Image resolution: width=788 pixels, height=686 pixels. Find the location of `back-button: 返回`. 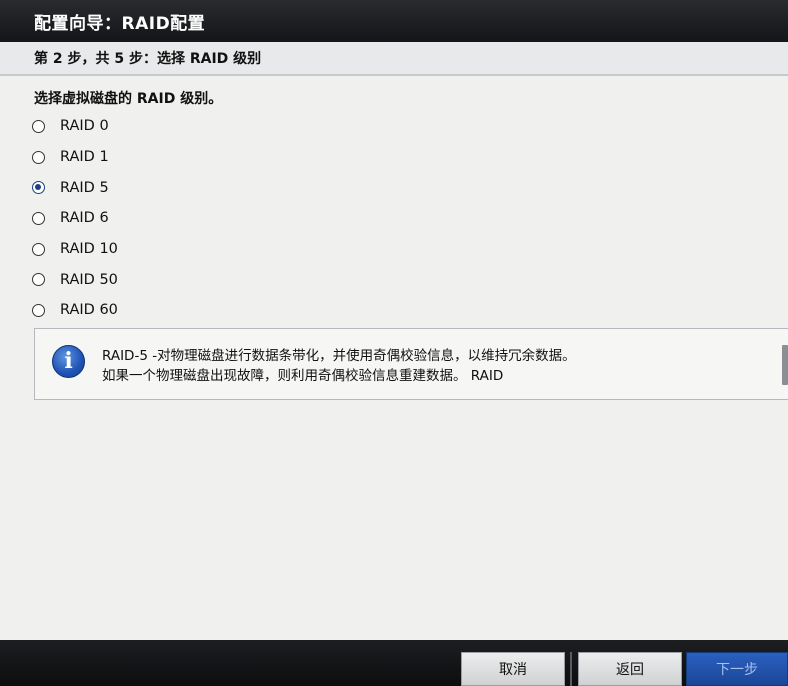

back-button: 返回 is located at coordinates (630, 669).